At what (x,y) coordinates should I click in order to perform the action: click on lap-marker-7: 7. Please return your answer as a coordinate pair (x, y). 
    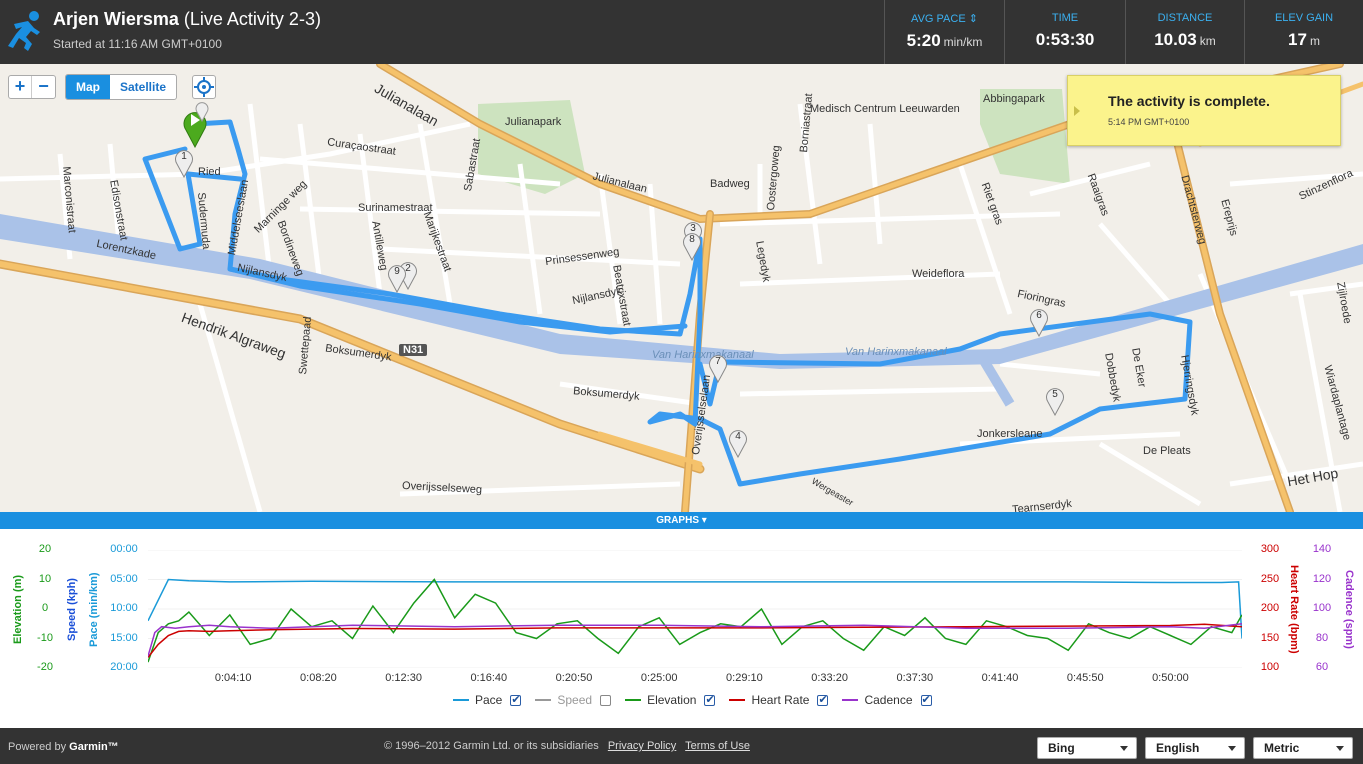
    Looking at the image, I should click on (718, 368).